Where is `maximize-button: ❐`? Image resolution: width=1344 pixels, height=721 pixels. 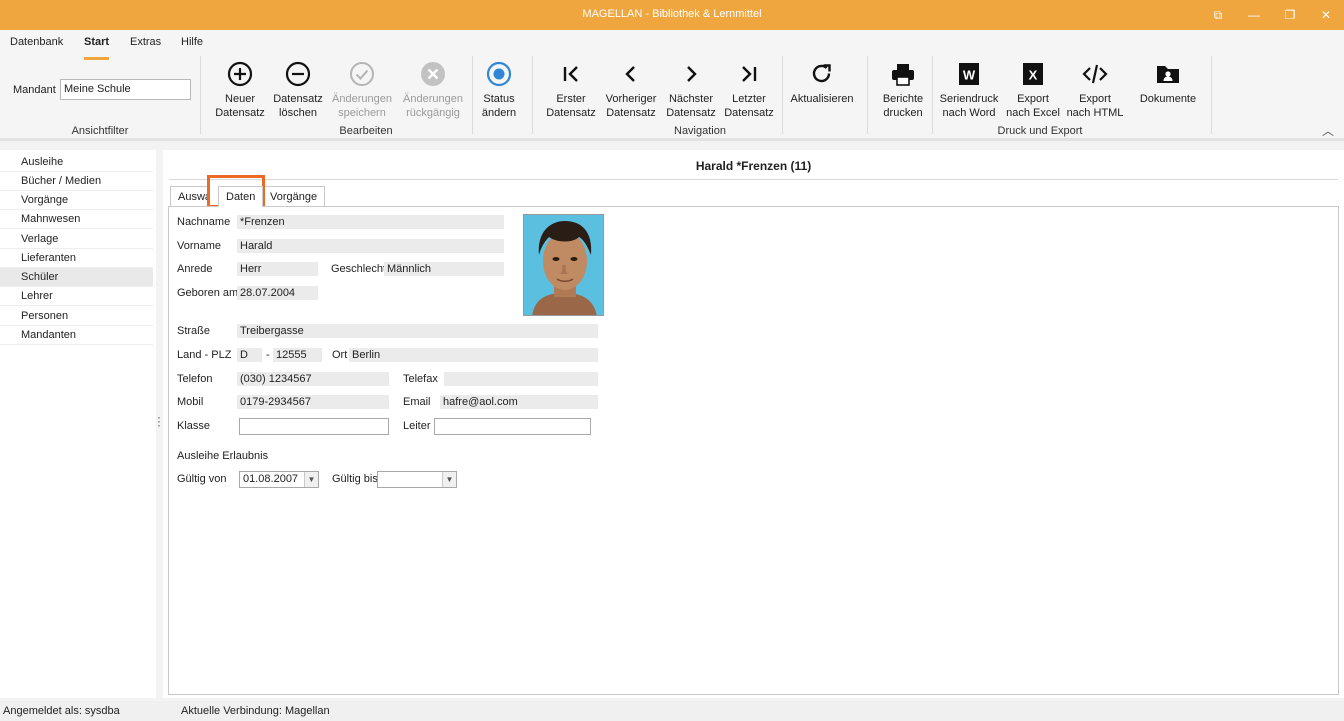
maximize-button: ❐ is located at coordinates (1290, 15).